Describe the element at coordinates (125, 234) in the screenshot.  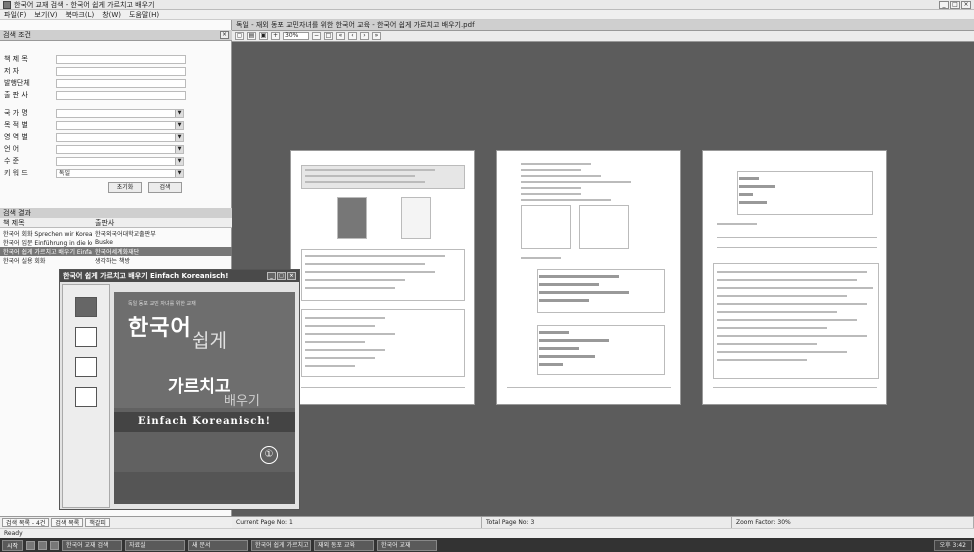
I see `row-publisher: 한국외국어대학교출판부` at that location.